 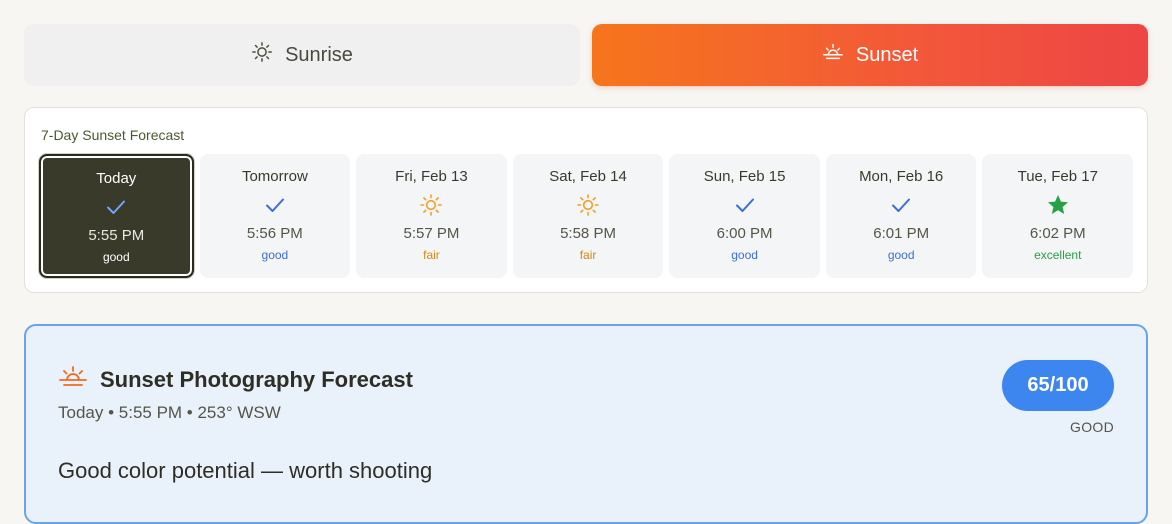 I want to click on day-label: Today, so click(x=116, y=178).